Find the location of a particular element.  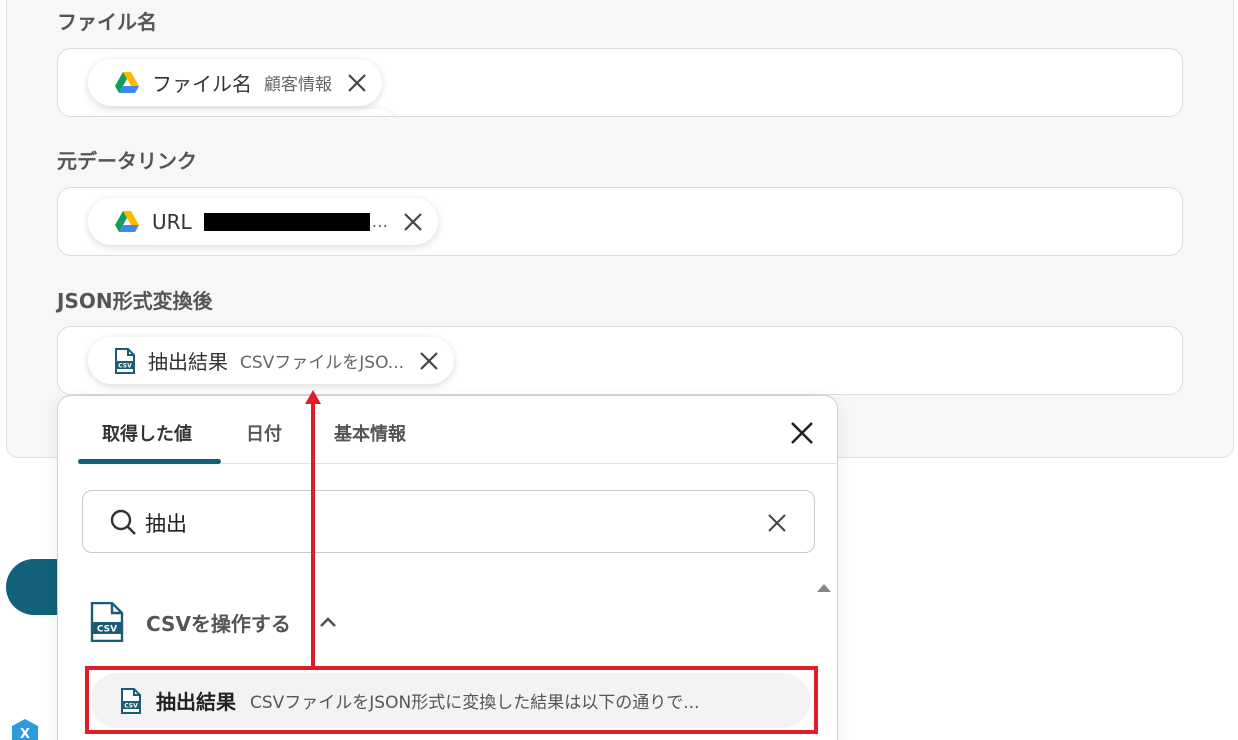

chip-shadow is located at coordinates (243, 112).